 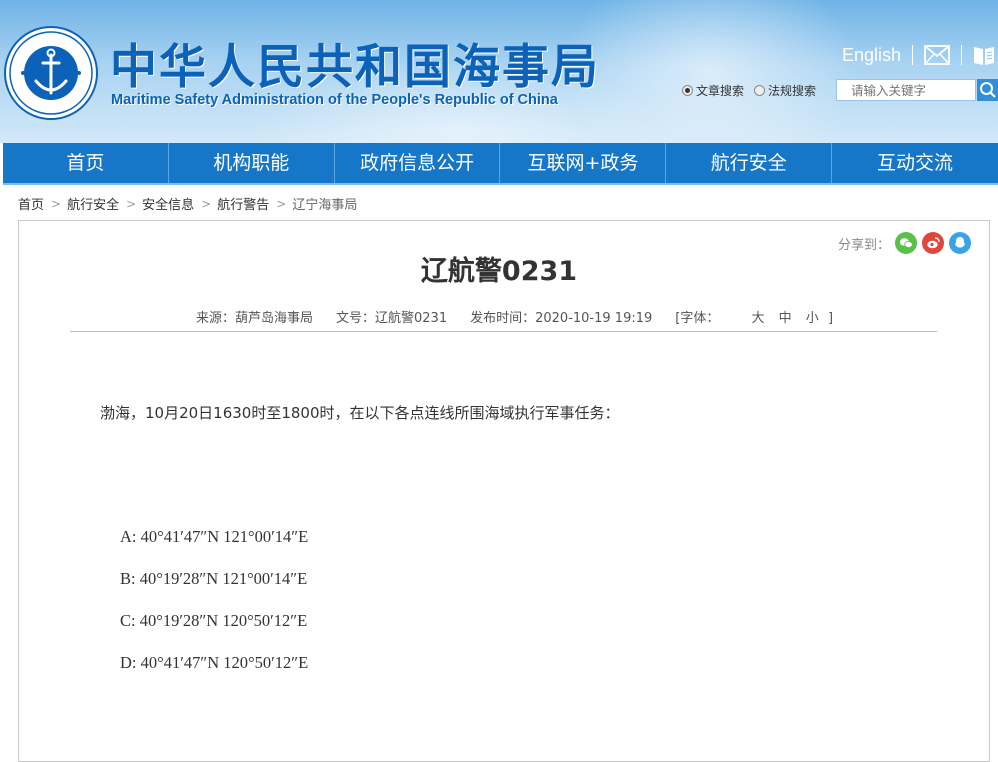 What do you see at coordinates (214, 578) in the screenshot?
I see `coordinate-b: B: 40°19′28″N 121°00′14″E` at bounding box center [214, 578].